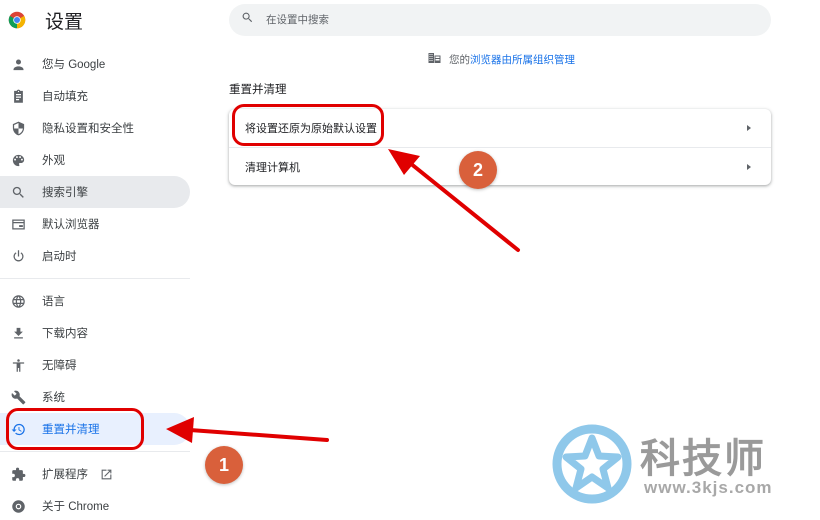 Image resolution: width=820 pixels, height=520 pixels. What do you see at coordinates (708, 487) in the screenshot?
I see `watermark-url: www.3kjs.com` at bounding box center [708, 487].